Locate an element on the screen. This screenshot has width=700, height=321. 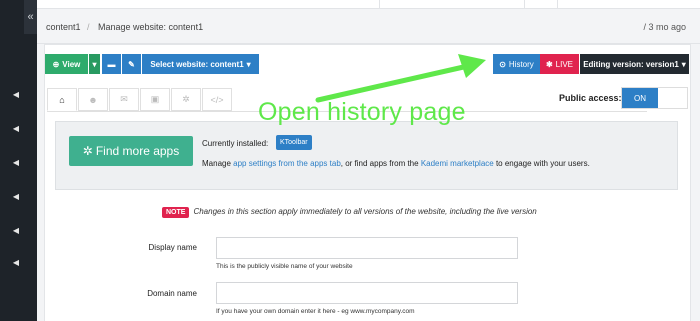
live-button: ✱ LIVE is located at coordinates (559, 64).